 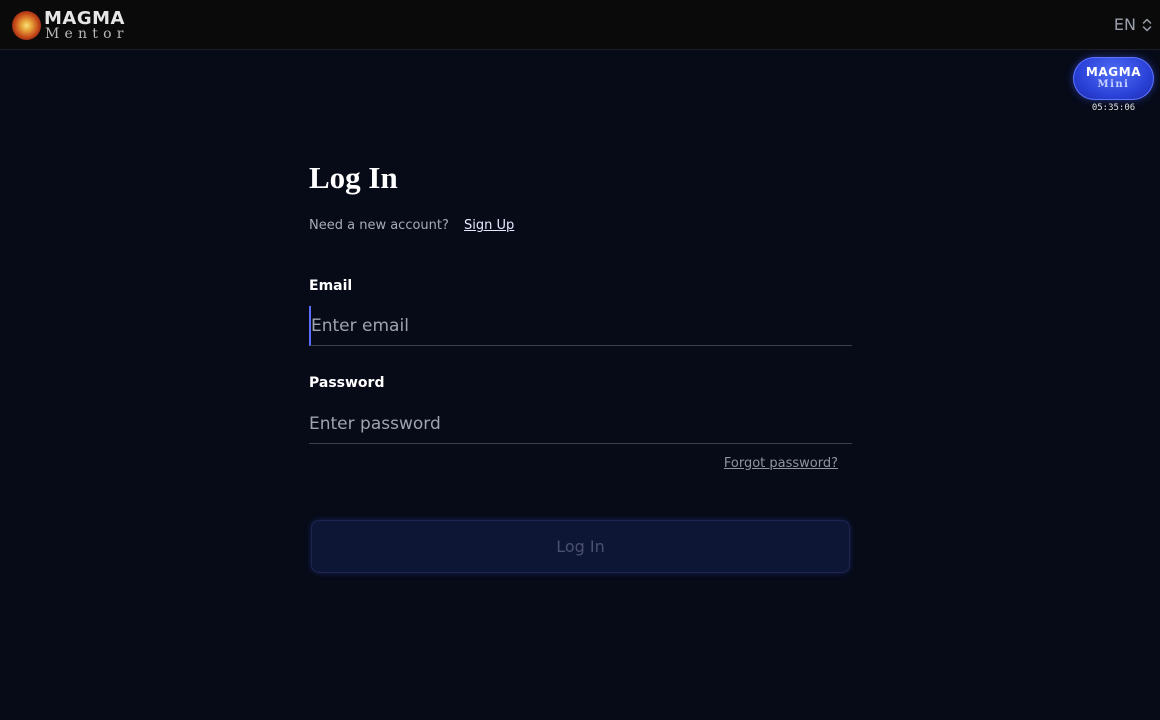 I want to click on language-selector: EN, so click(x=1133, y=24).